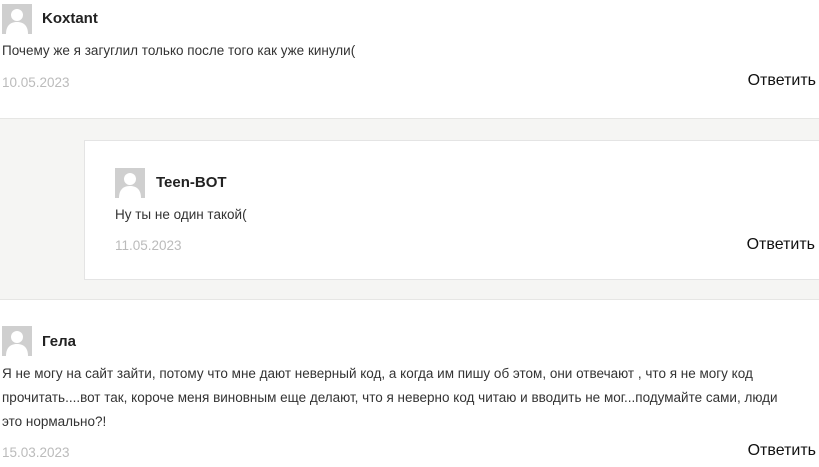 The height and width of the screenshot is (467, 819). What do you see at coordinates (36, 82) in the screenshot?
I see `comment-date: 10.05.2023` at bounding box center [36, 82].